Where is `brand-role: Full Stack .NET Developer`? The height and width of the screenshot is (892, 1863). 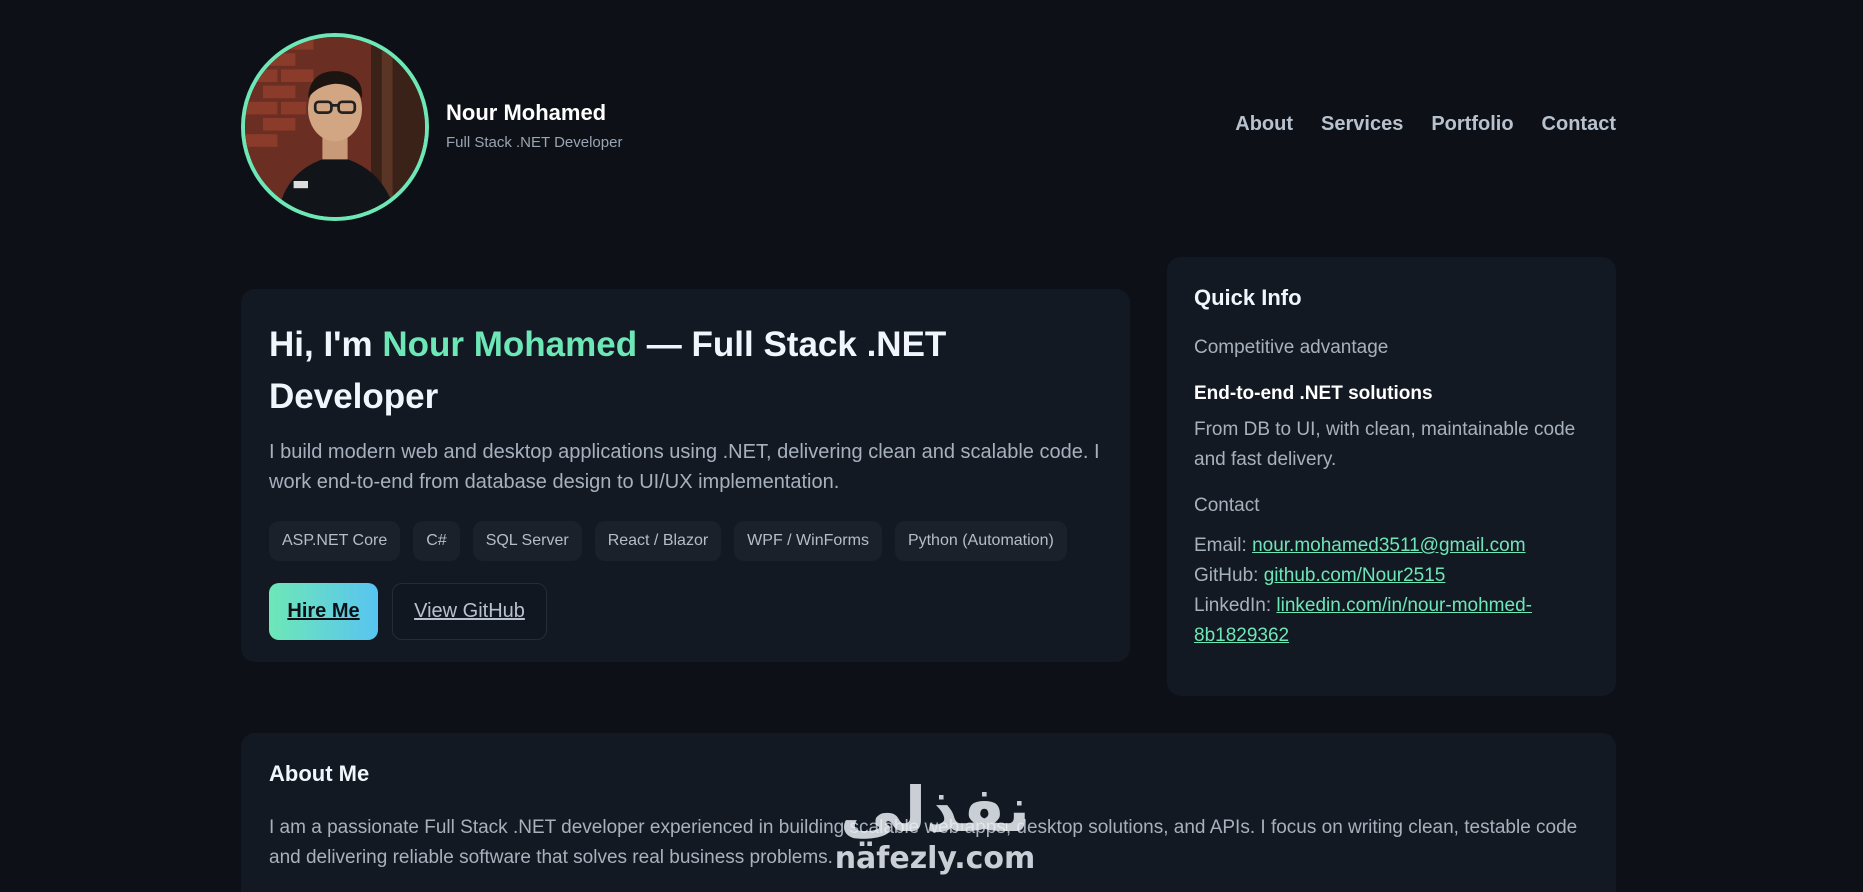 brand-role: Full Stack .NET Developer is located at coordinates (534, 142).